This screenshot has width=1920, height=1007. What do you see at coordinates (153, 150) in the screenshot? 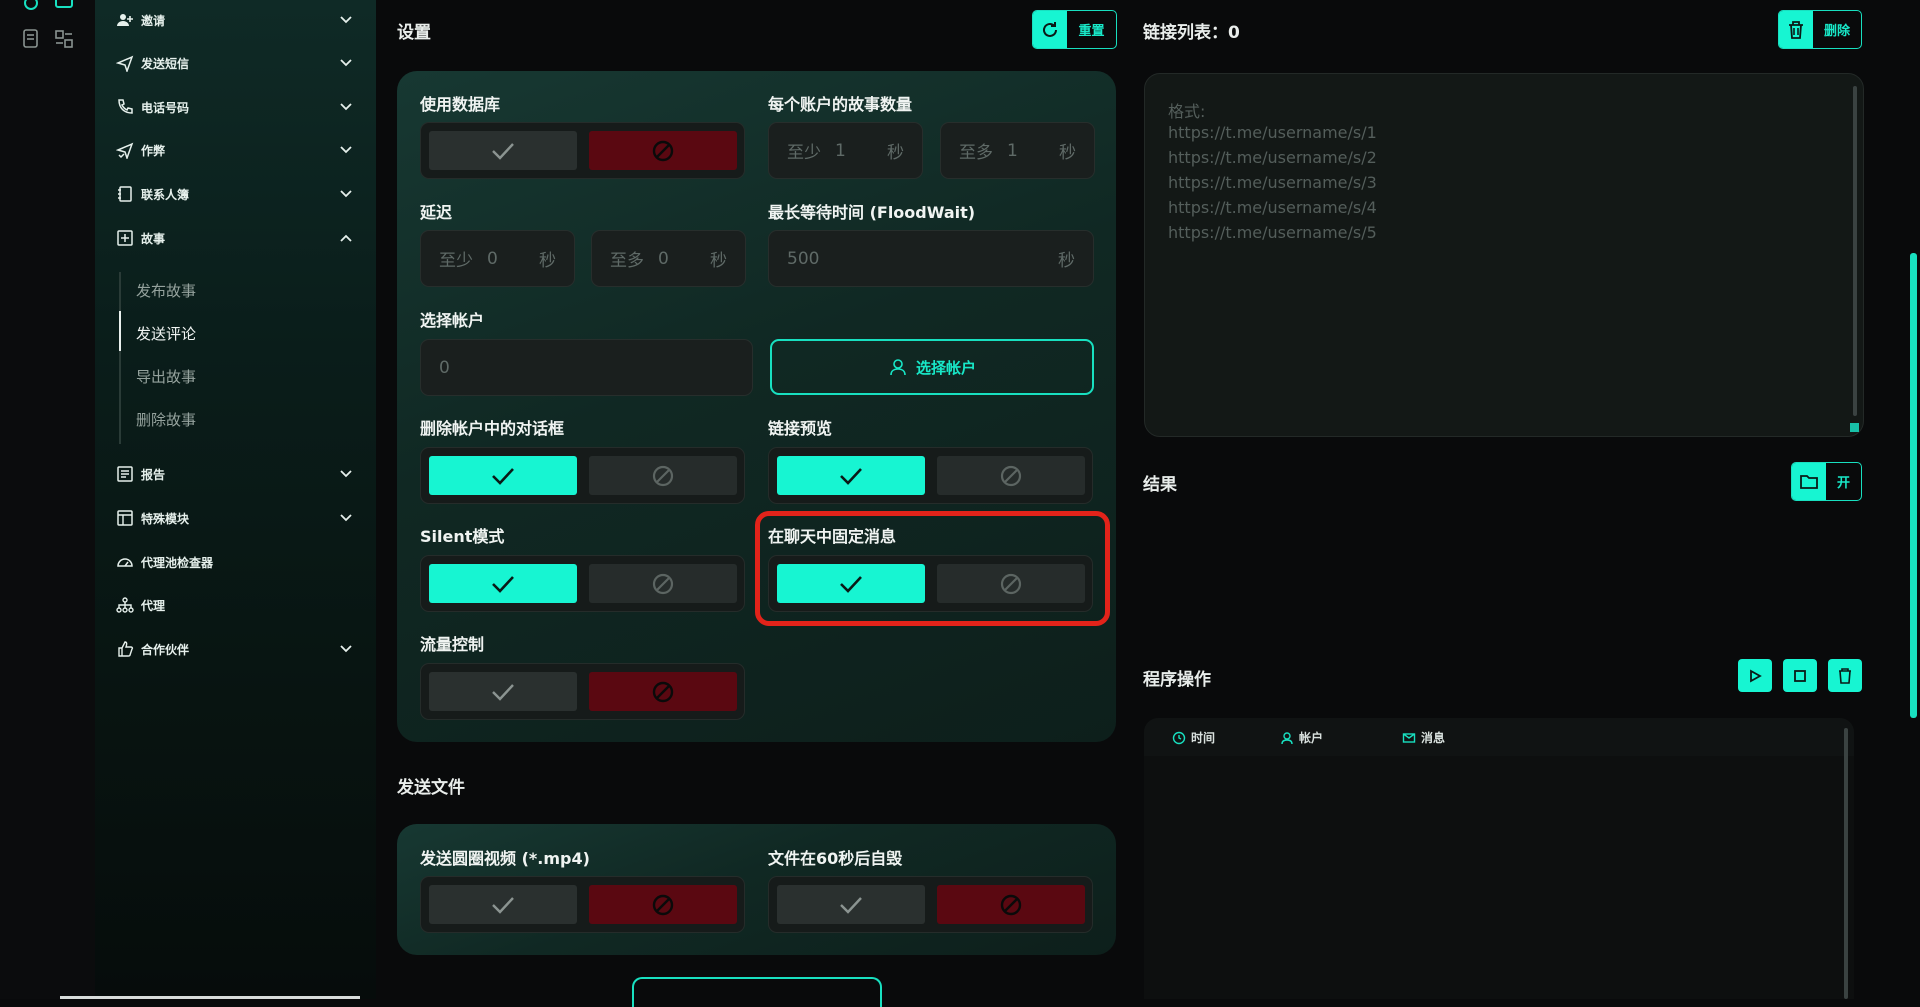
I see `sidebar-item-label: 作弊` at bounding box center [153, 150].